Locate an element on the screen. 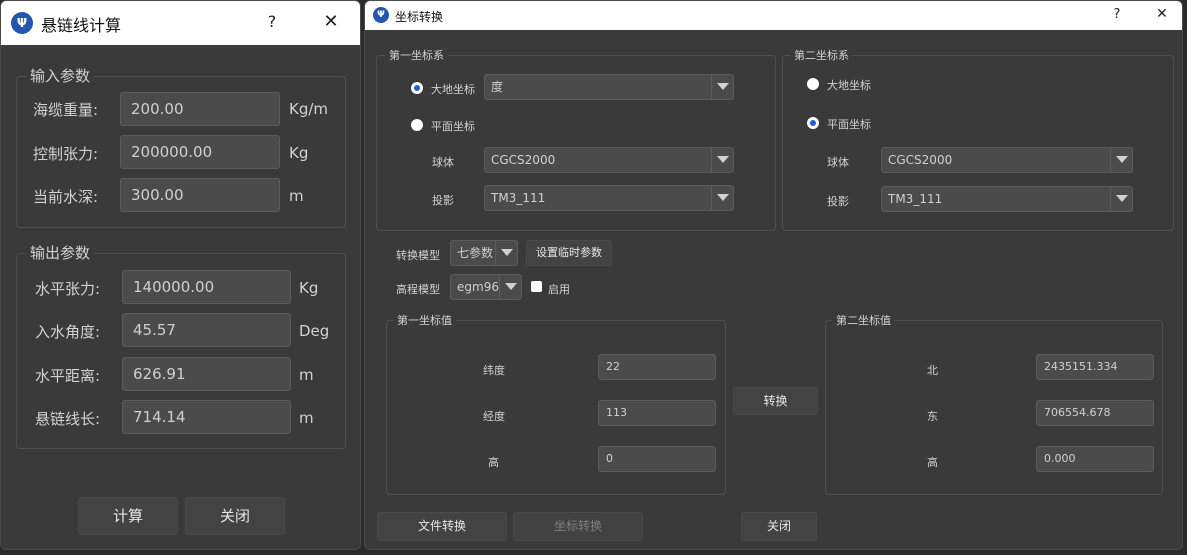  second-ellipsoid-select: CGCS2000 is located at coordinates (1007, 160).